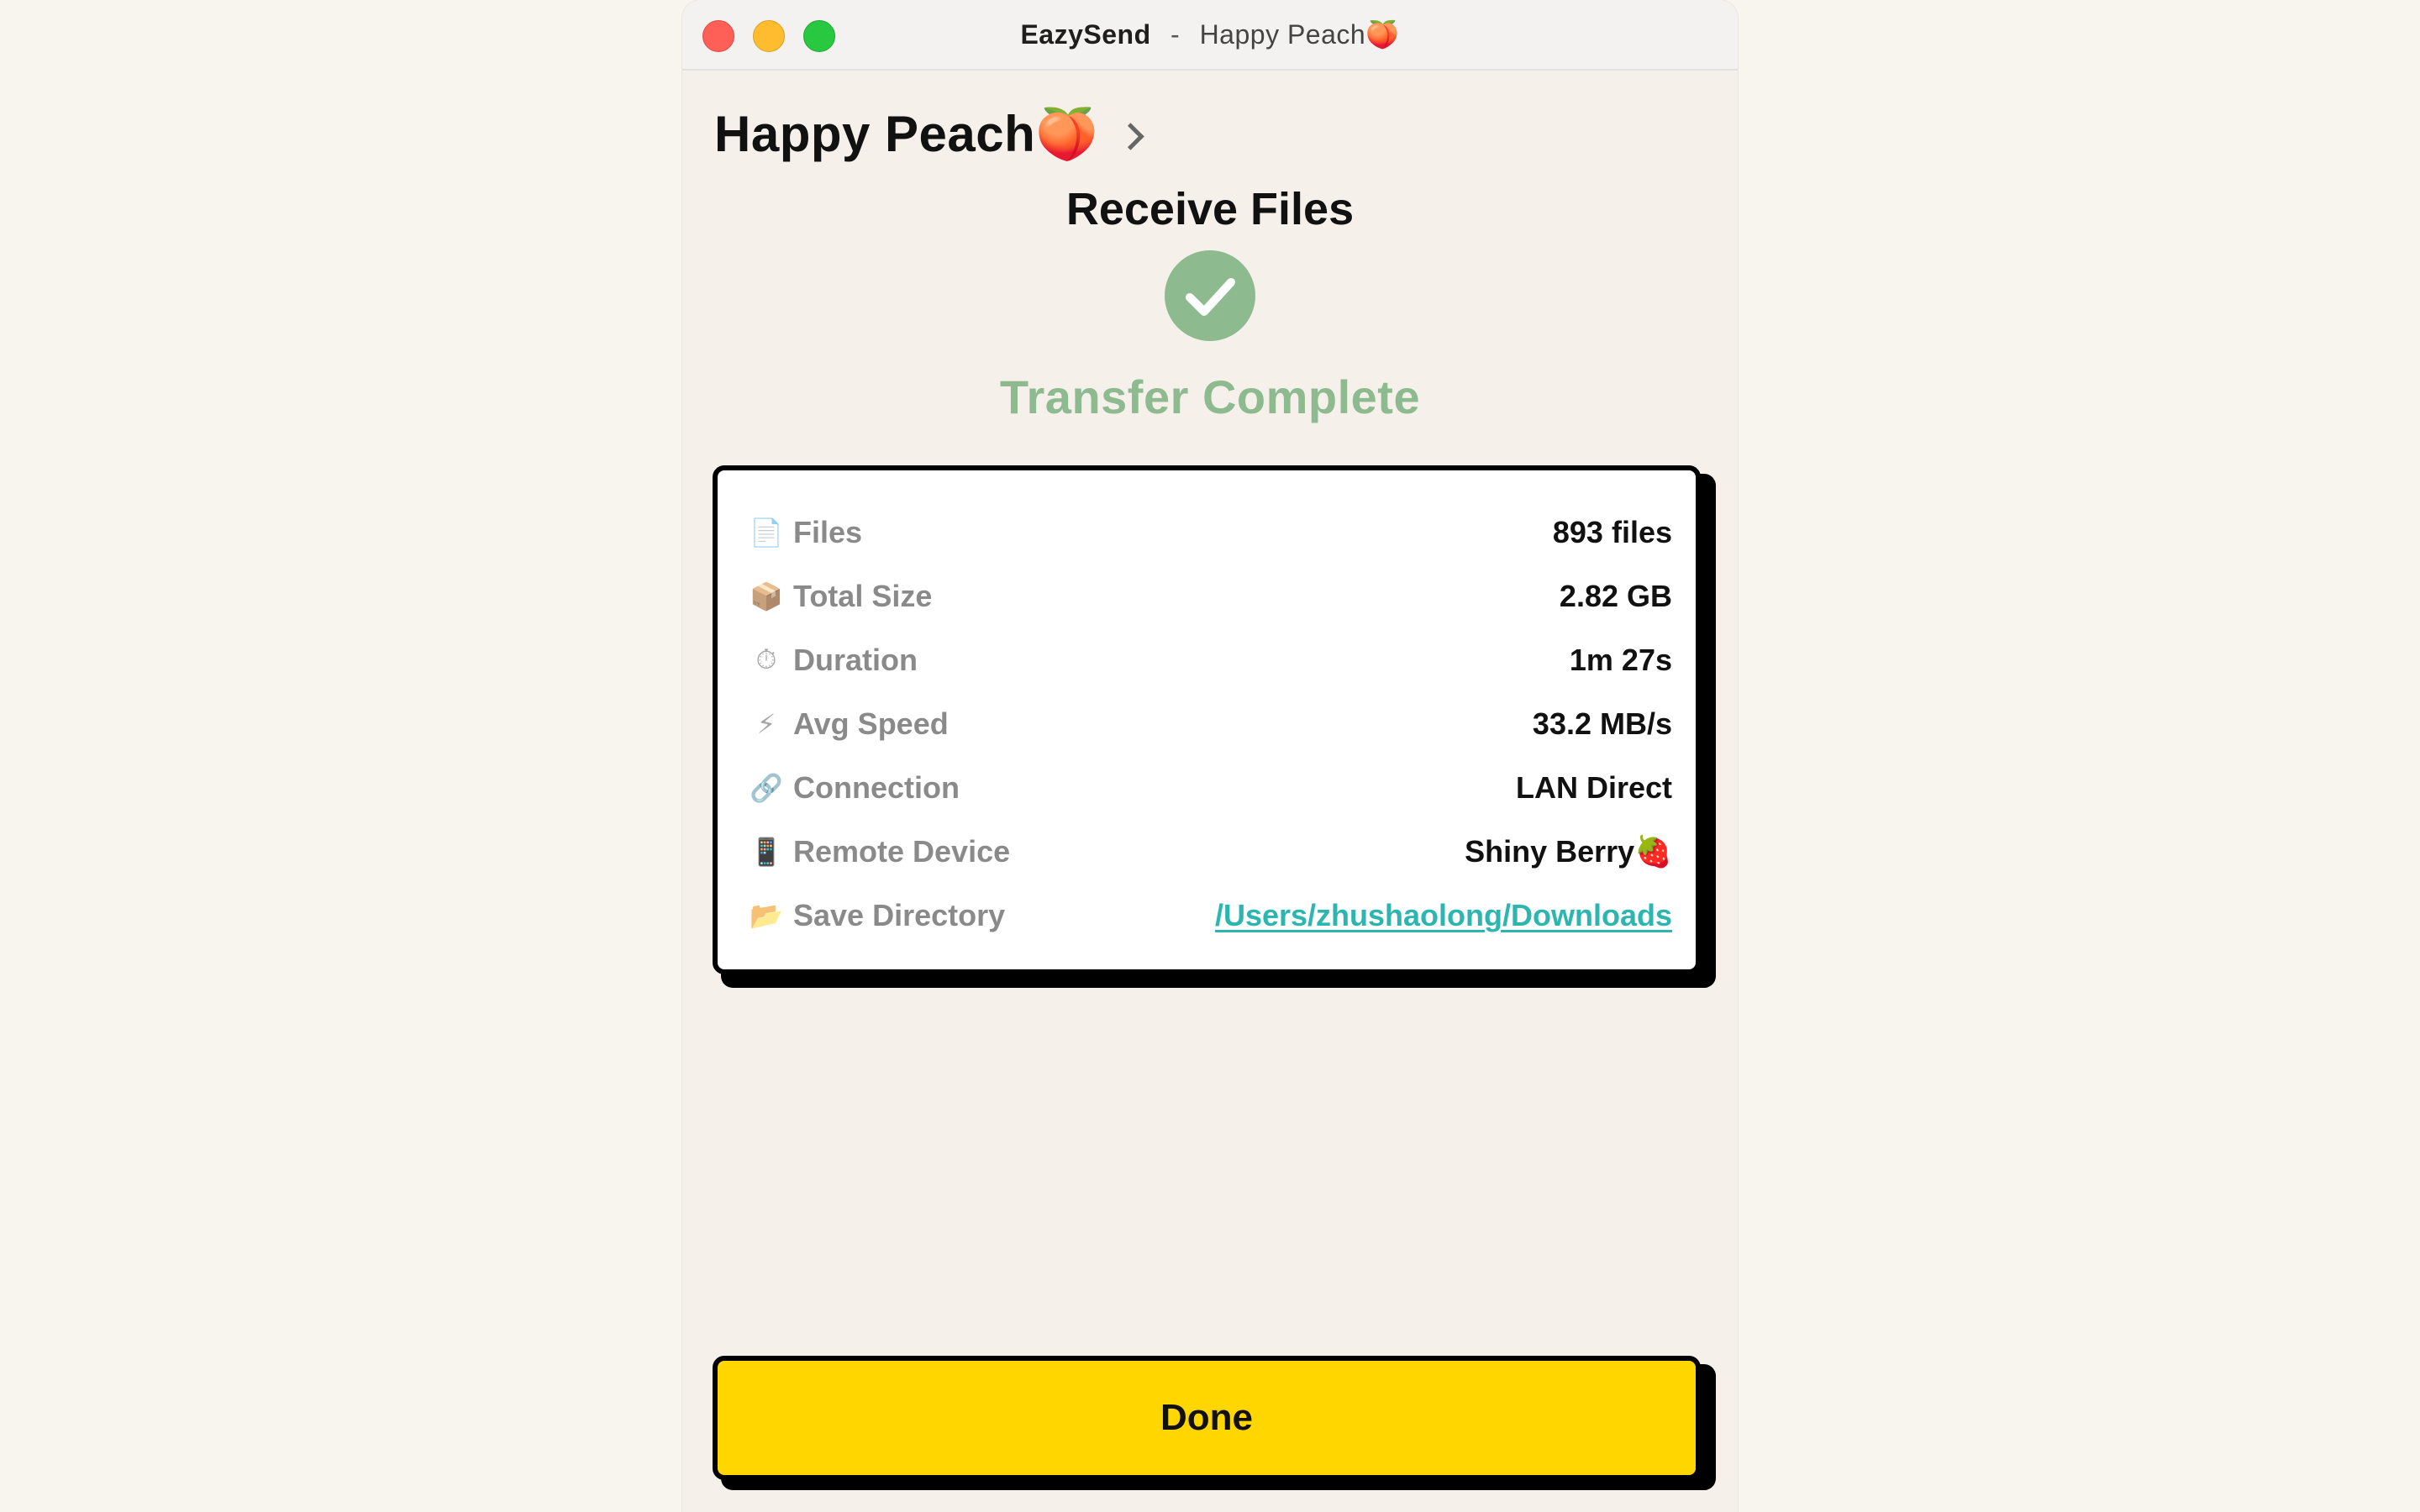 This screenshot has height=1512, width=2420. I want to click on stat-label: Files, so click(828, 532).